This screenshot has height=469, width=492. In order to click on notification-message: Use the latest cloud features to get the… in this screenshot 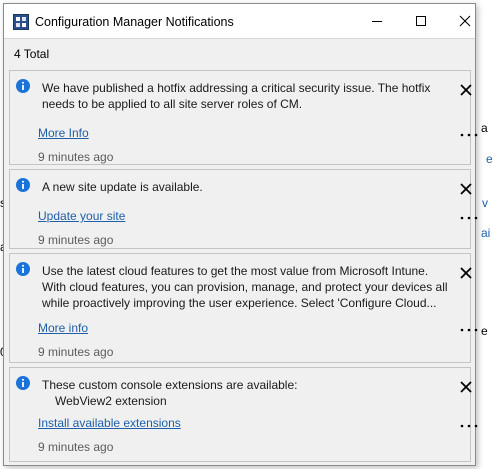, I will do `click(247, 287)`.